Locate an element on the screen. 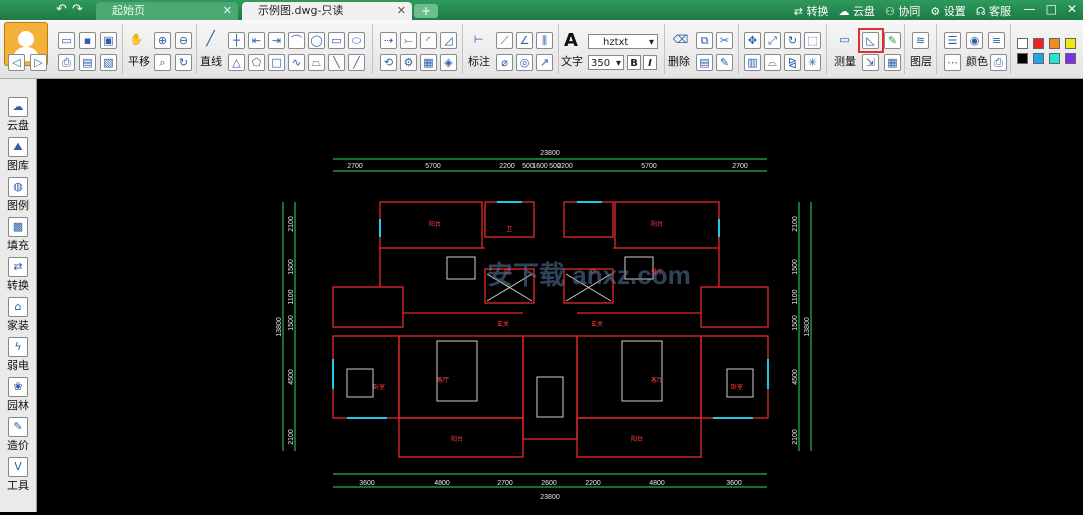  break-icon: ⌓ is located at coordinates (772, 62).